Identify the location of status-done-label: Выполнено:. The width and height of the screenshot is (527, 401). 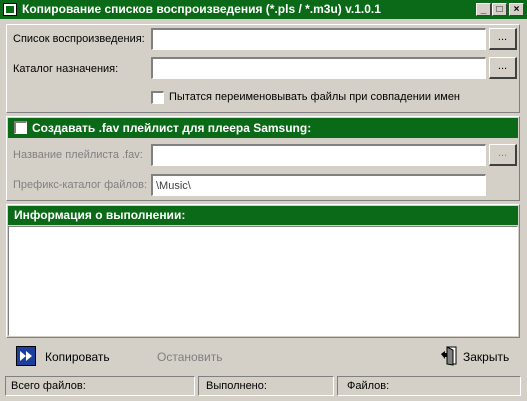
(236, 386).